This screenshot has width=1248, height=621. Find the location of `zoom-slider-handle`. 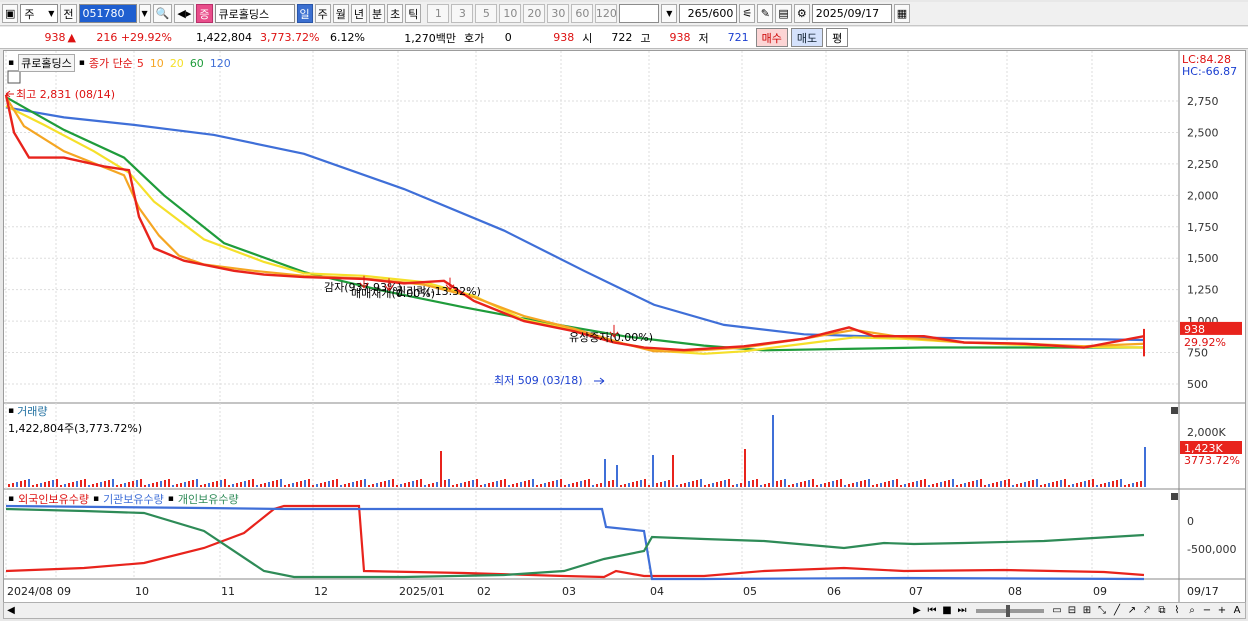

zoom-slider-handle is located at coordinates (1008, 610).